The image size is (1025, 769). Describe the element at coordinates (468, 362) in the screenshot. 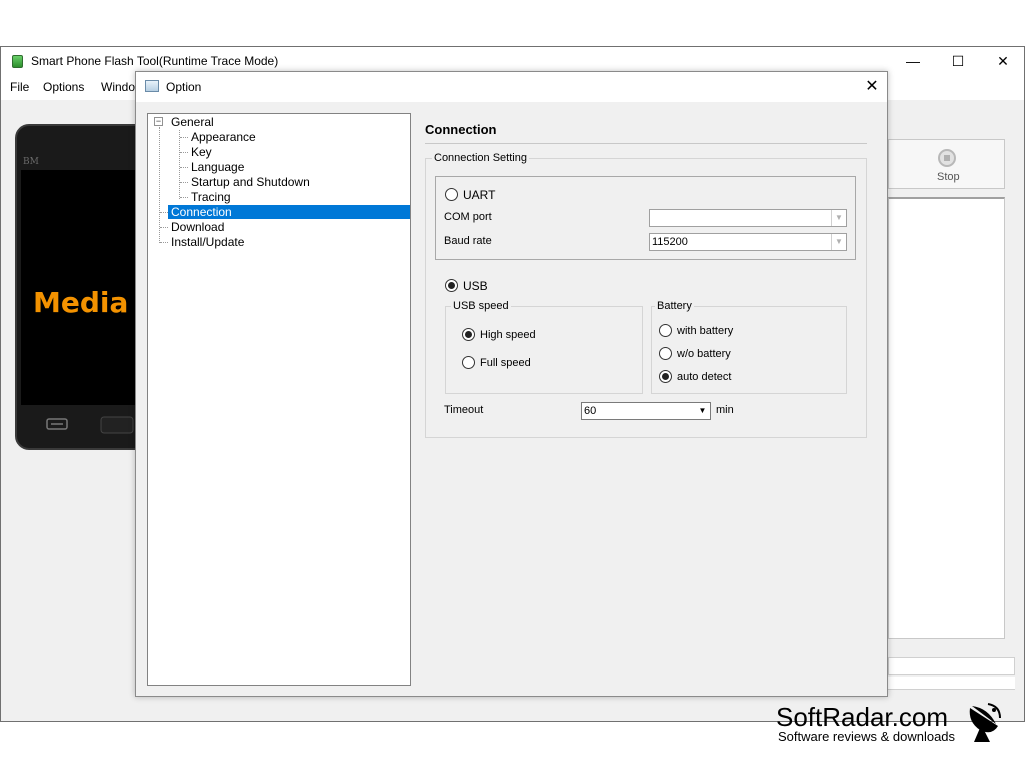

I see `full-speed-radio` at that location.